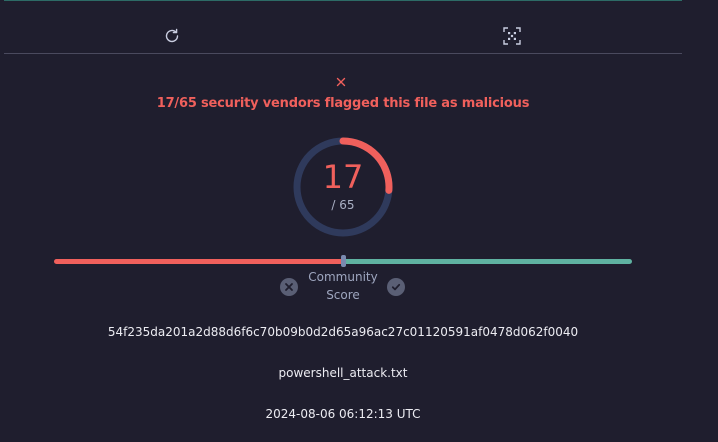 The height and width of the screenshot is (442, 718). What do you see at coordinates (343, 414) in the screenshot?
I see `analysis-date: 2024-08-06 06:12:13 UTC` at bounding box center [343, 414].